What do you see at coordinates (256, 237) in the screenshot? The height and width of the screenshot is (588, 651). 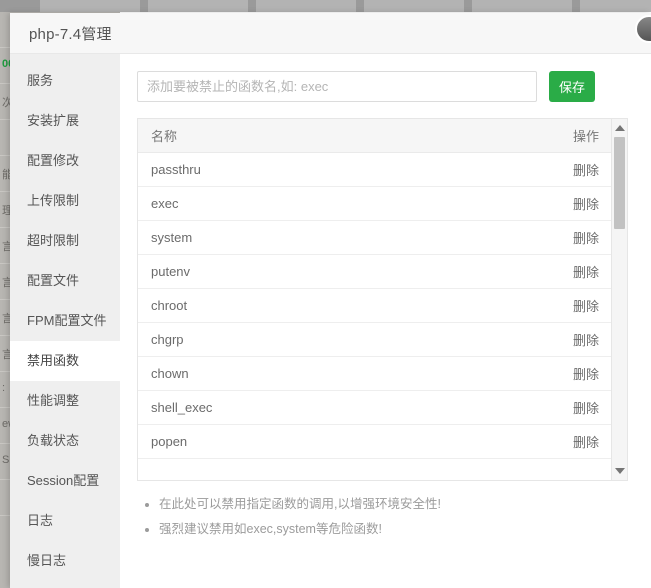 I see `cell-function-name: system` at bounding box center [256, 237].